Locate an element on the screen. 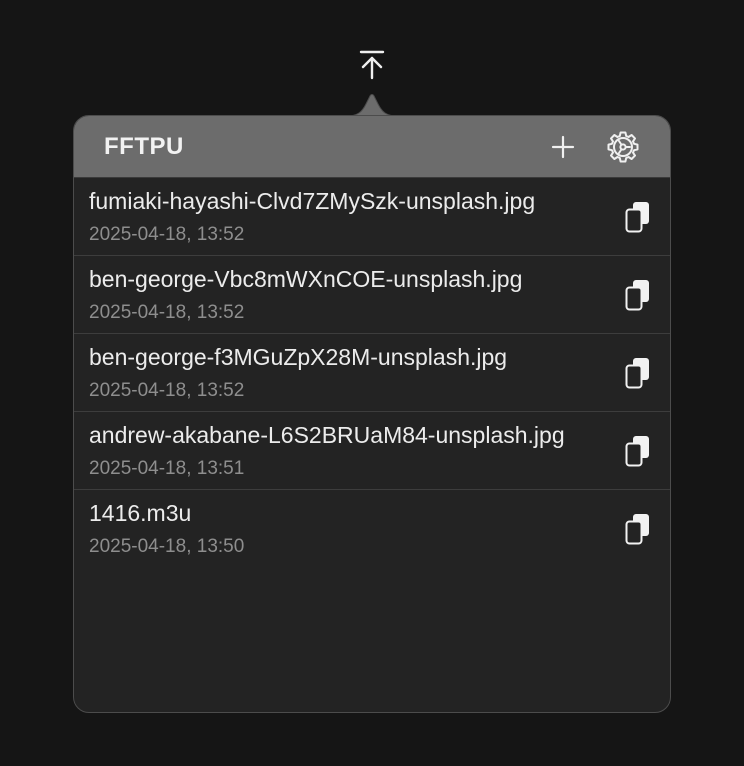 The image size is (744, 766). file-name: ben-george-f3MGuZpX28M-unsplash.jpg is located at coordinates (298, 357).